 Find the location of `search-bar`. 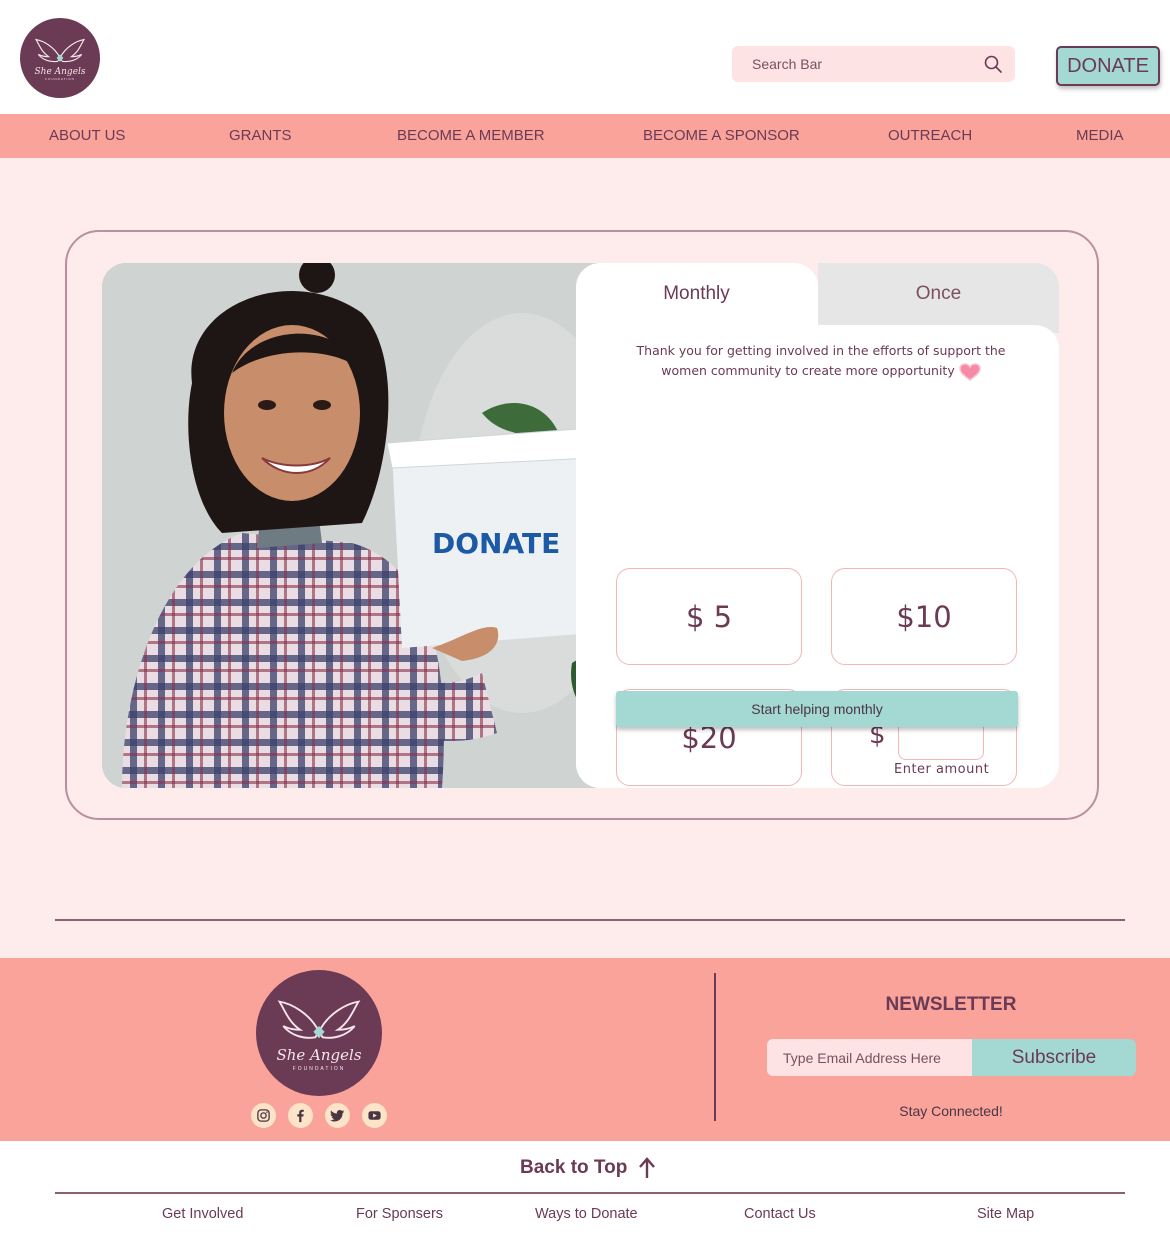

search-bar is located at coordinates (873, 64).